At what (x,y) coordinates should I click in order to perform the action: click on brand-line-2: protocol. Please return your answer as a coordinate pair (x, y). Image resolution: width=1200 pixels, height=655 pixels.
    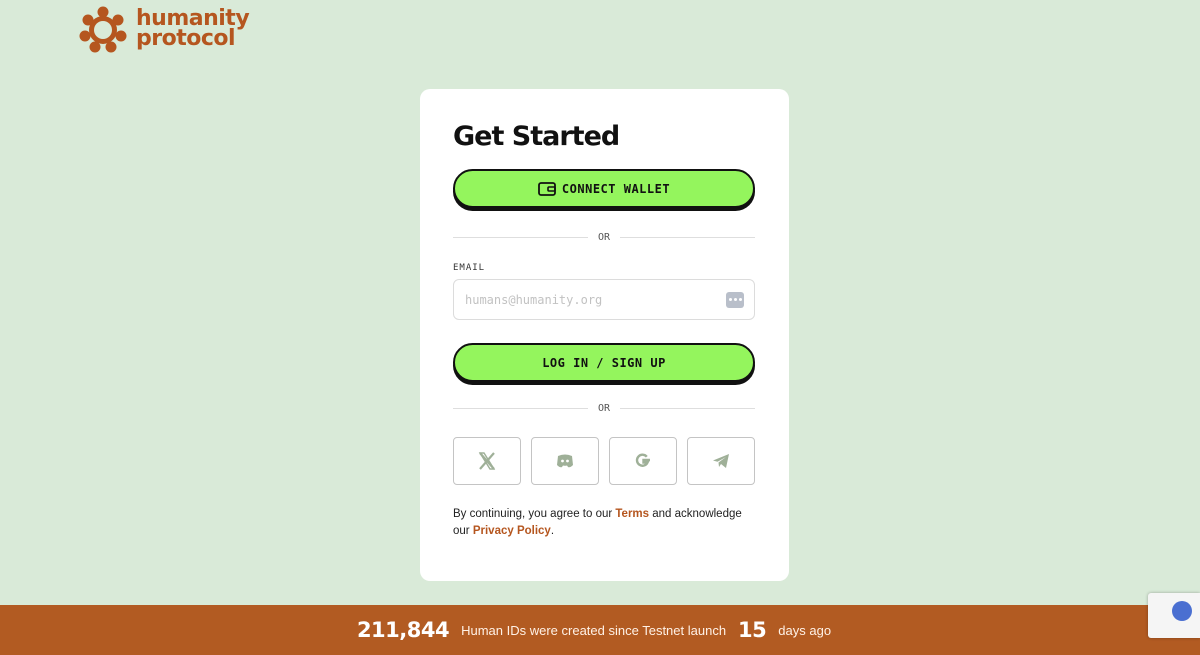
    Looking at the image, I should click on (186, 38).